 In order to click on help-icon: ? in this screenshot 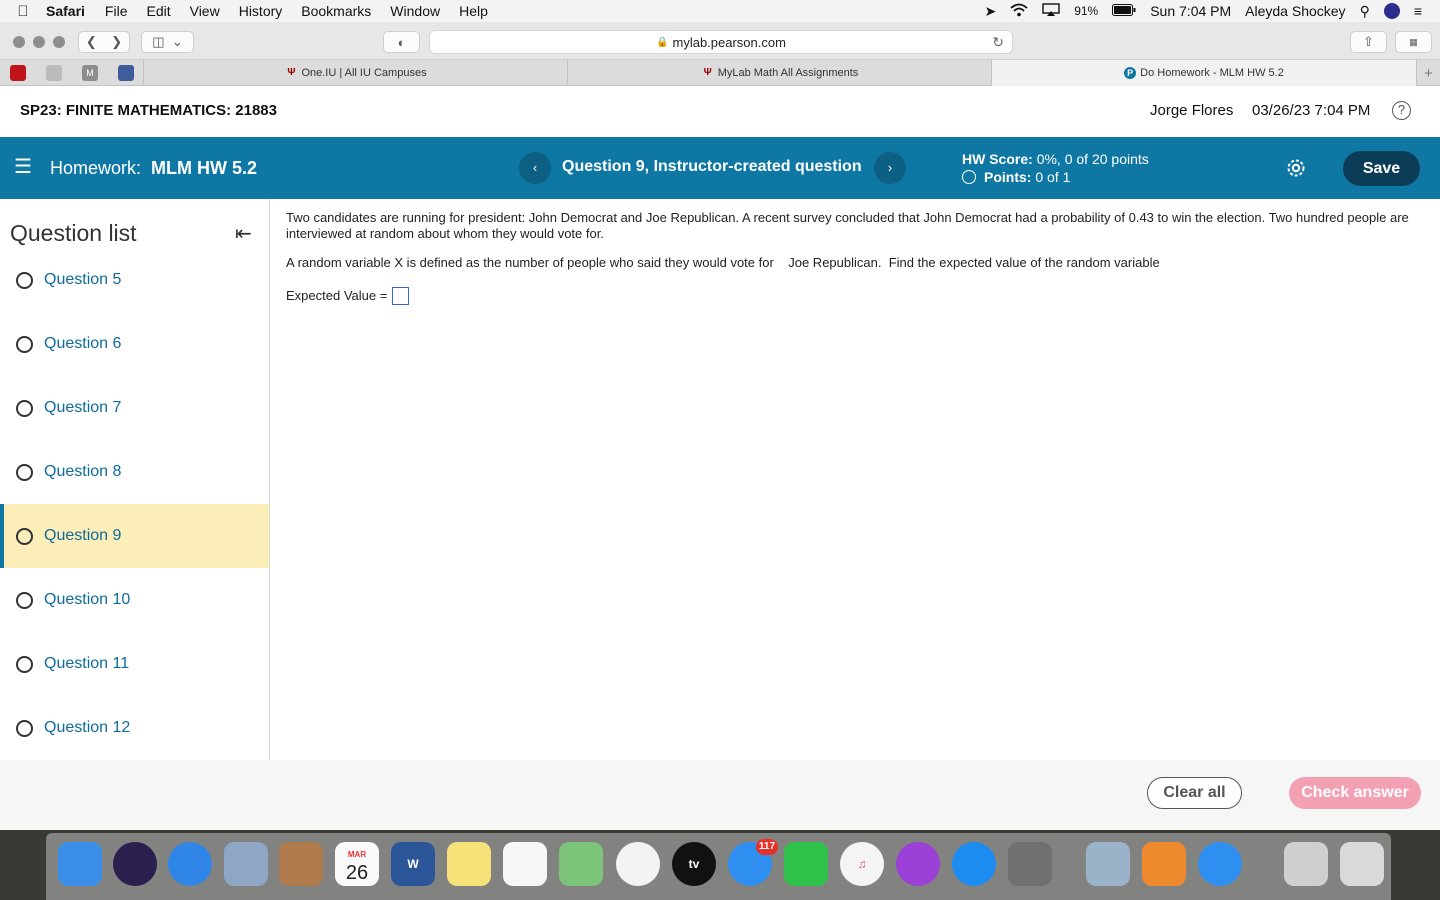, I will do `click(1401, 110)`.